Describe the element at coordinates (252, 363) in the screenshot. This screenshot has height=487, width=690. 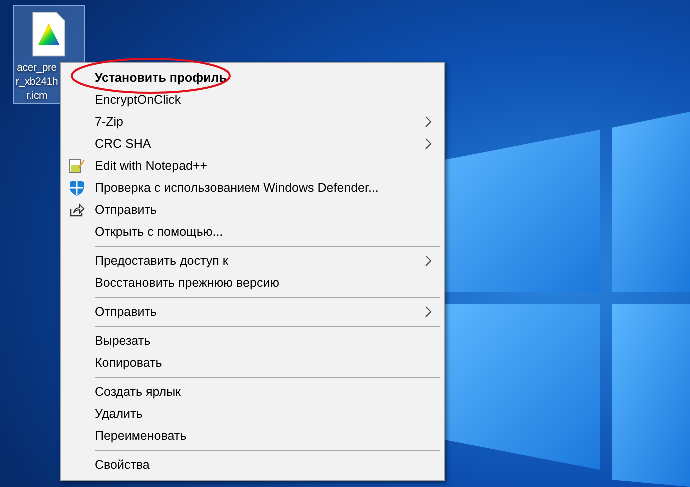
I see `menu-item: Копировать` at that location.